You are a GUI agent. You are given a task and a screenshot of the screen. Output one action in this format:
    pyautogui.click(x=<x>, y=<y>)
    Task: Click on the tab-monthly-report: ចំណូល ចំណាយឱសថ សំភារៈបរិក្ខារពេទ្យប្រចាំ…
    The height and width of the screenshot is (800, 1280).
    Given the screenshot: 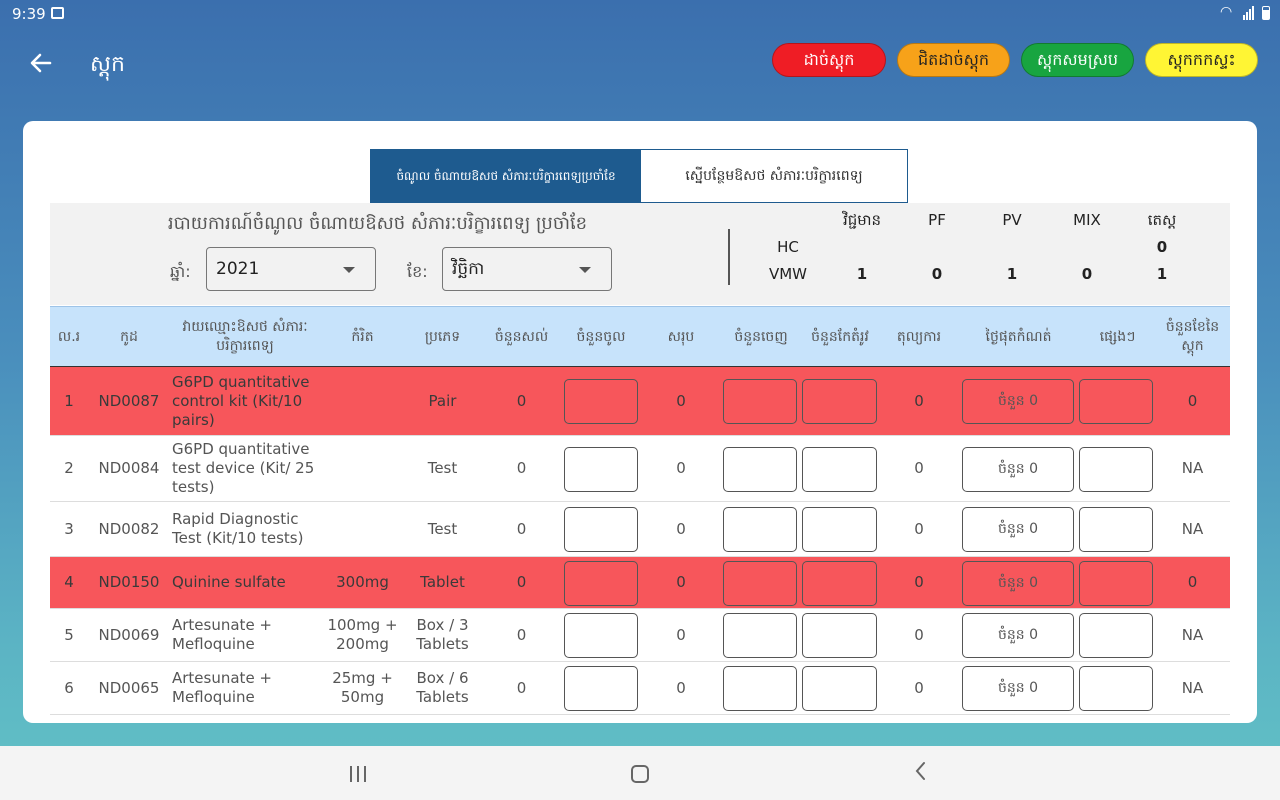 What is the action you would take?
    pyautogui.click(x=506, y=176)
    